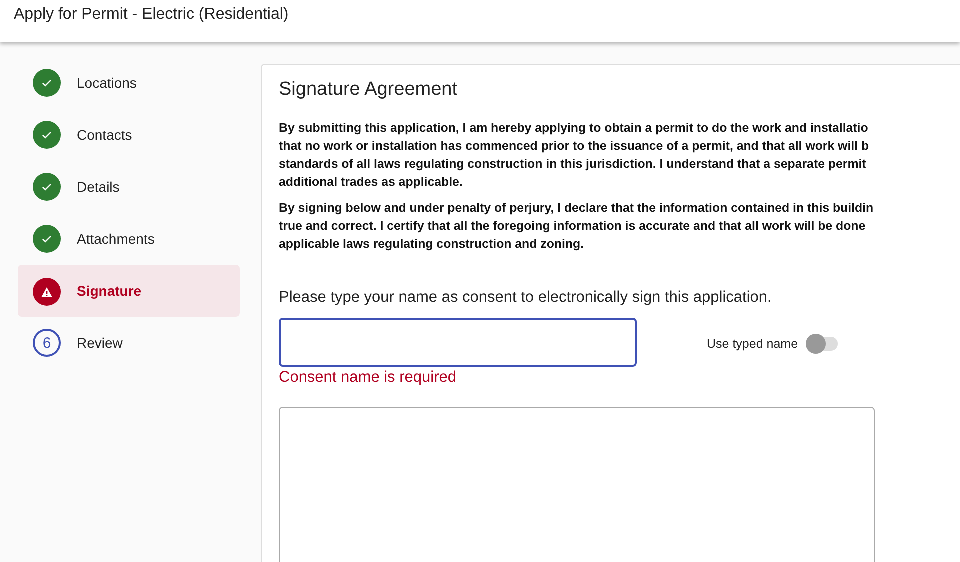 The height and width of the screenshot is (562, 960). Describe the element at coordinates (526, 298) in the screenshot. I see `consent-label: Please type your name as consent to electronically sign this application.` at that location.